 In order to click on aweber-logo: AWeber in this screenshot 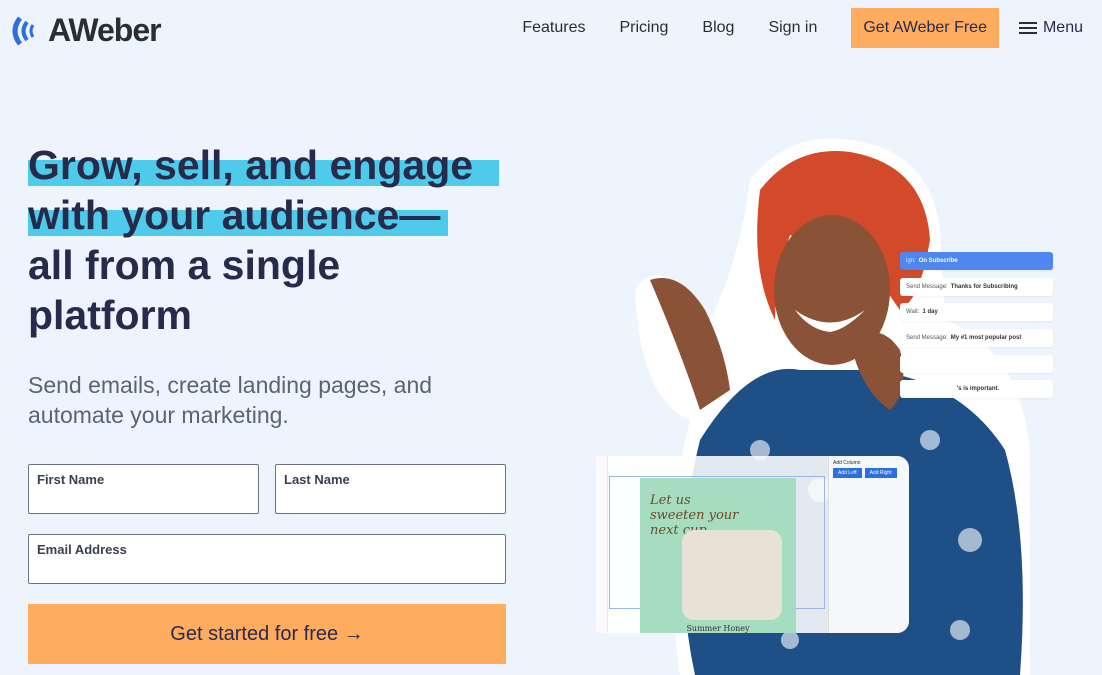, I will do `click(87, 30)`.